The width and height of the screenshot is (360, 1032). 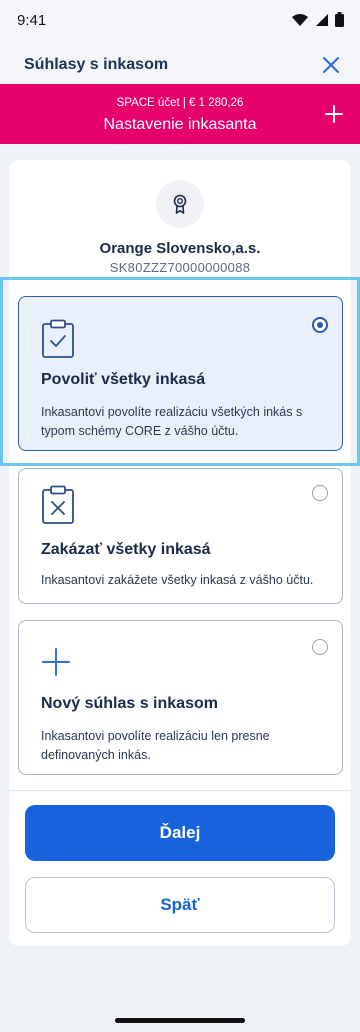 I want to click on home-indicator, so click(x=180, y=1020).